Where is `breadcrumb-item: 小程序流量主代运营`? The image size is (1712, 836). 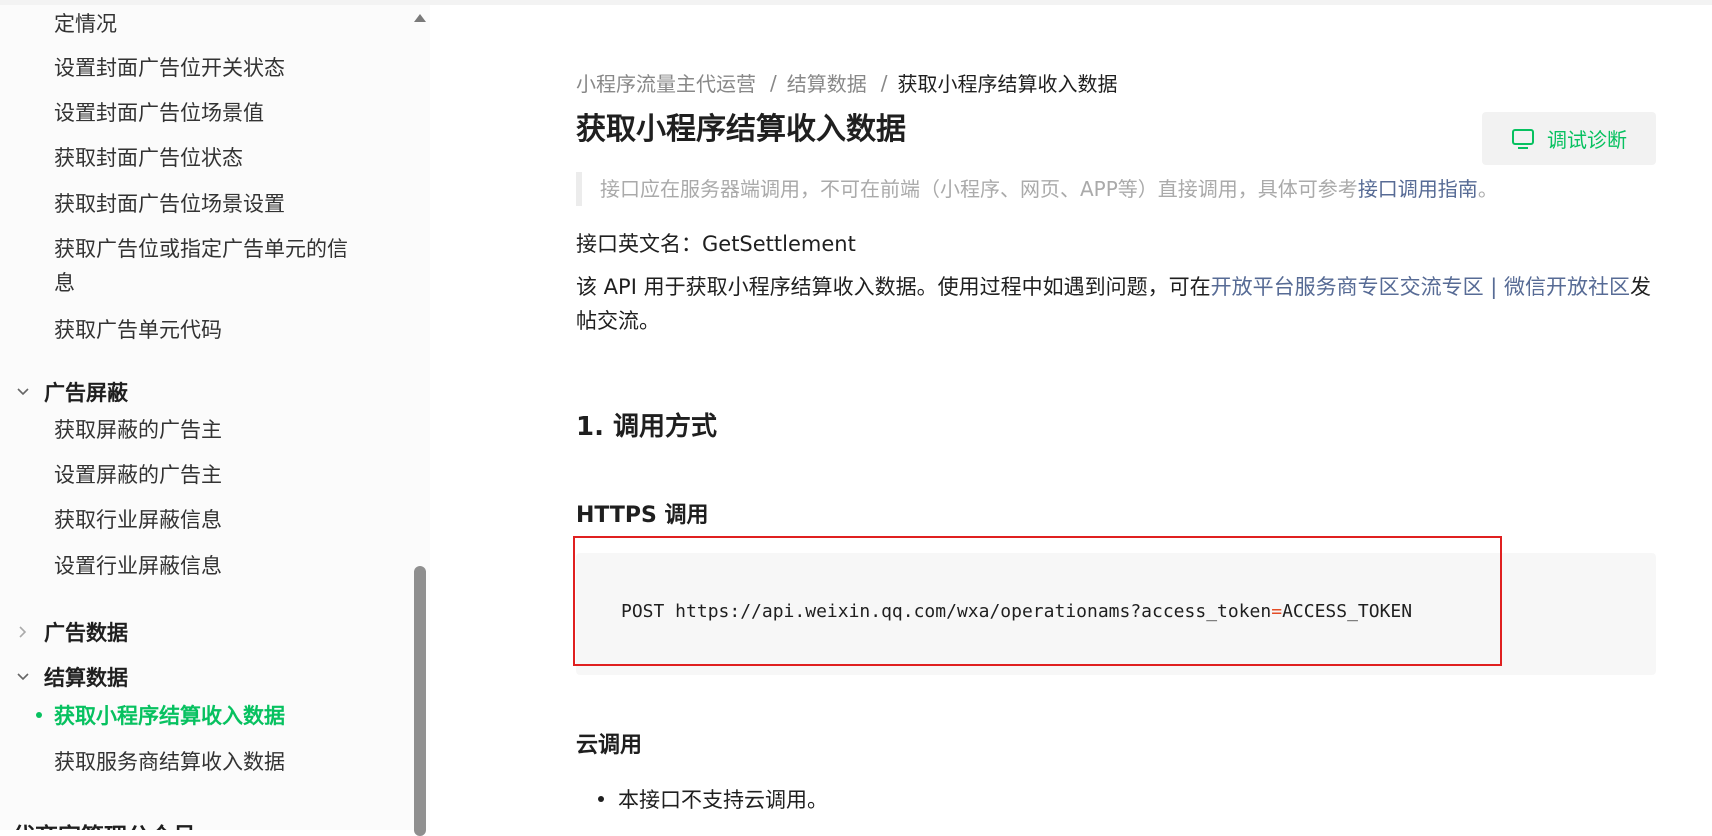 breadcrumb-item: 小程序流量主代运营 is located at coordinates (666, 82).